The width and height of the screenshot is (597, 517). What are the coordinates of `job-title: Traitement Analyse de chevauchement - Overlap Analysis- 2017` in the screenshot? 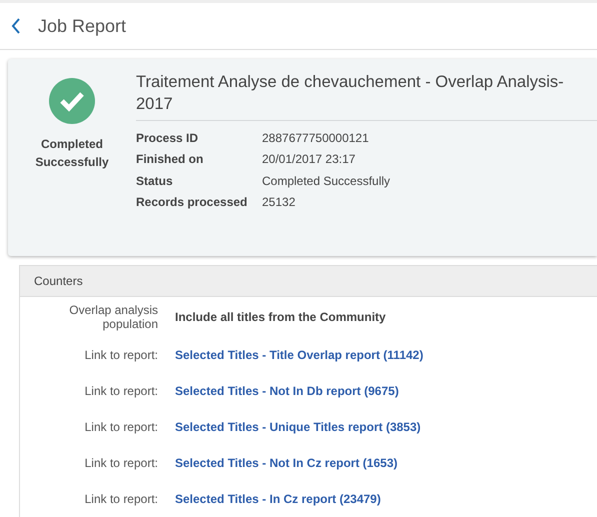 It's located at (366, 96).